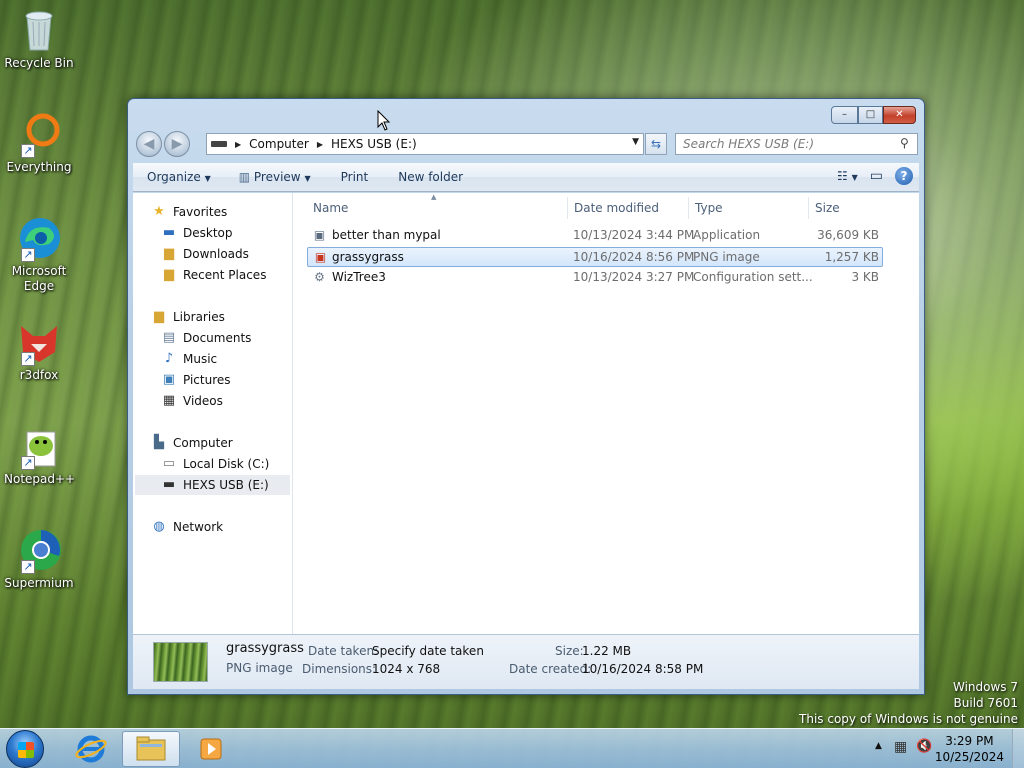 The image size is (1024, 768). I want to click on shortcut-arrow-icon: ↗, so click(28, 151).